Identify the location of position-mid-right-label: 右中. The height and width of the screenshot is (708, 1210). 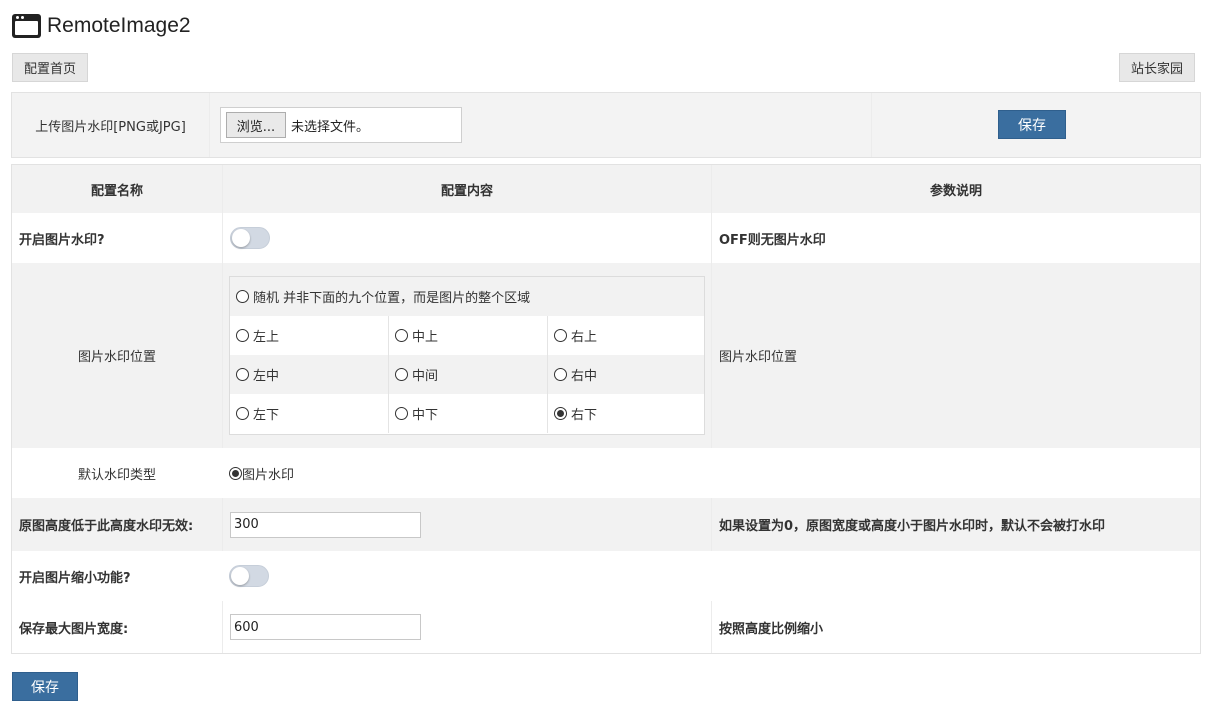
(584, 376).